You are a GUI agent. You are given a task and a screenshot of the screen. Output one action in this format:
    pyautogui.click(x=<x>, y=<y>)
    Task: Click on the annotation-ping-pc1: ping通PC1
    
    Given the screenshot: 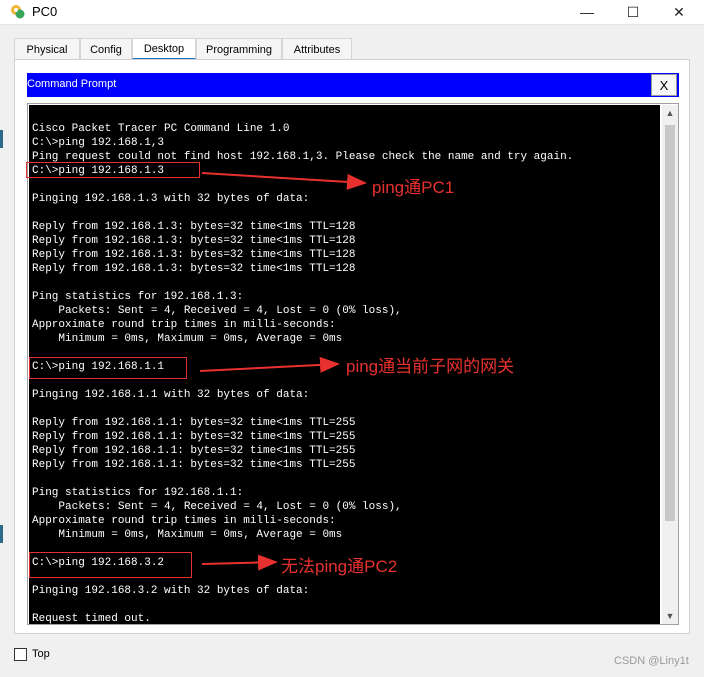 What is the action you would take?
    pyautogui.click(x=413, y=187)
    